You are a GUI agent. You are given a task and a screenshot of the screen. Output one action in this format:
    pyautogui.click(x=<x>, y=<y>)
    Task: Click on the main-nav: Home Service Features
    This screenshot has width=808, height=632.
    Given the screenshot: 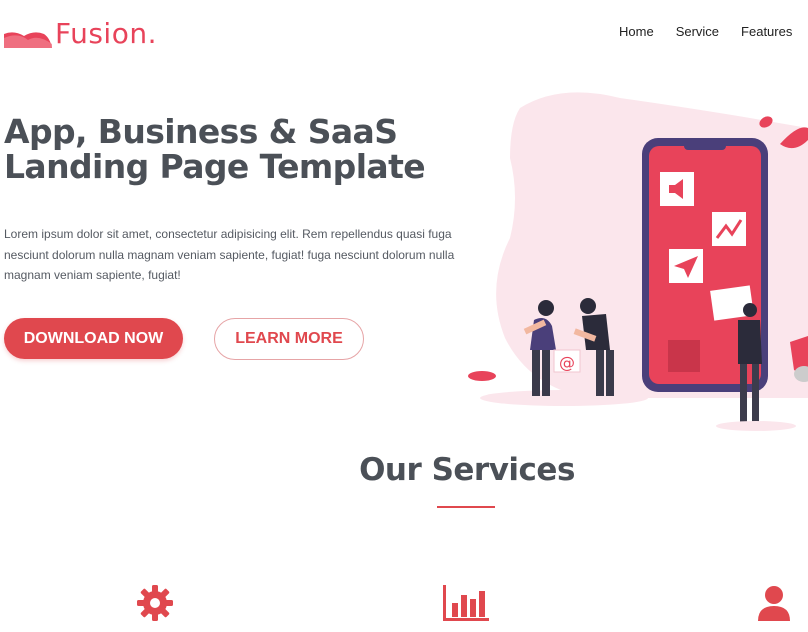 What is the action you would take?
    pyautogui.click(x=705, y=31)
    